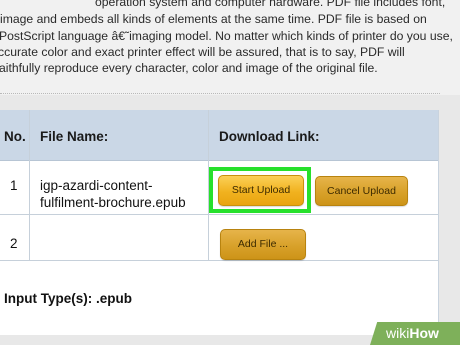 Image resolution: width=460 pixels, height=345 pixels. What do you see at coordinates (29, 185) in the screenshot?
I see `column-divider` at bounding box center [29, 185].